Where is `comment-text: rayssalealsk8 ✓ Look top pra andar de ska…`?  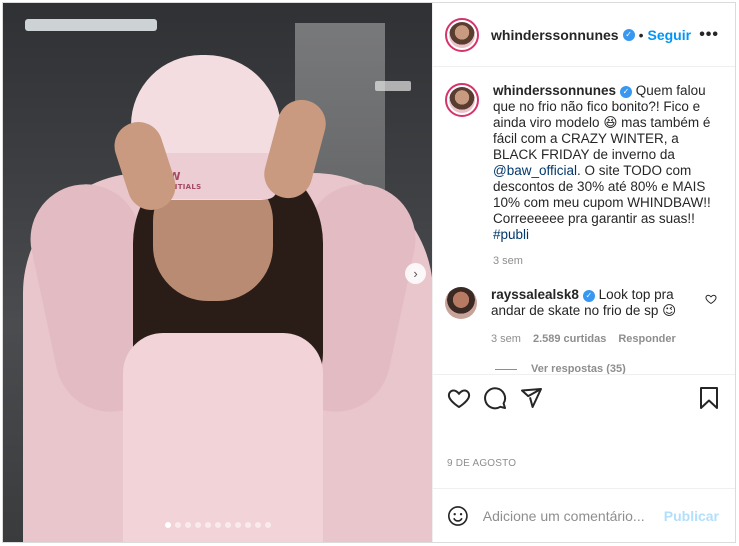 comment-text: rayssalealsk8 ✓ Look top pra andar de ska… is located at coordinates (586, 303).